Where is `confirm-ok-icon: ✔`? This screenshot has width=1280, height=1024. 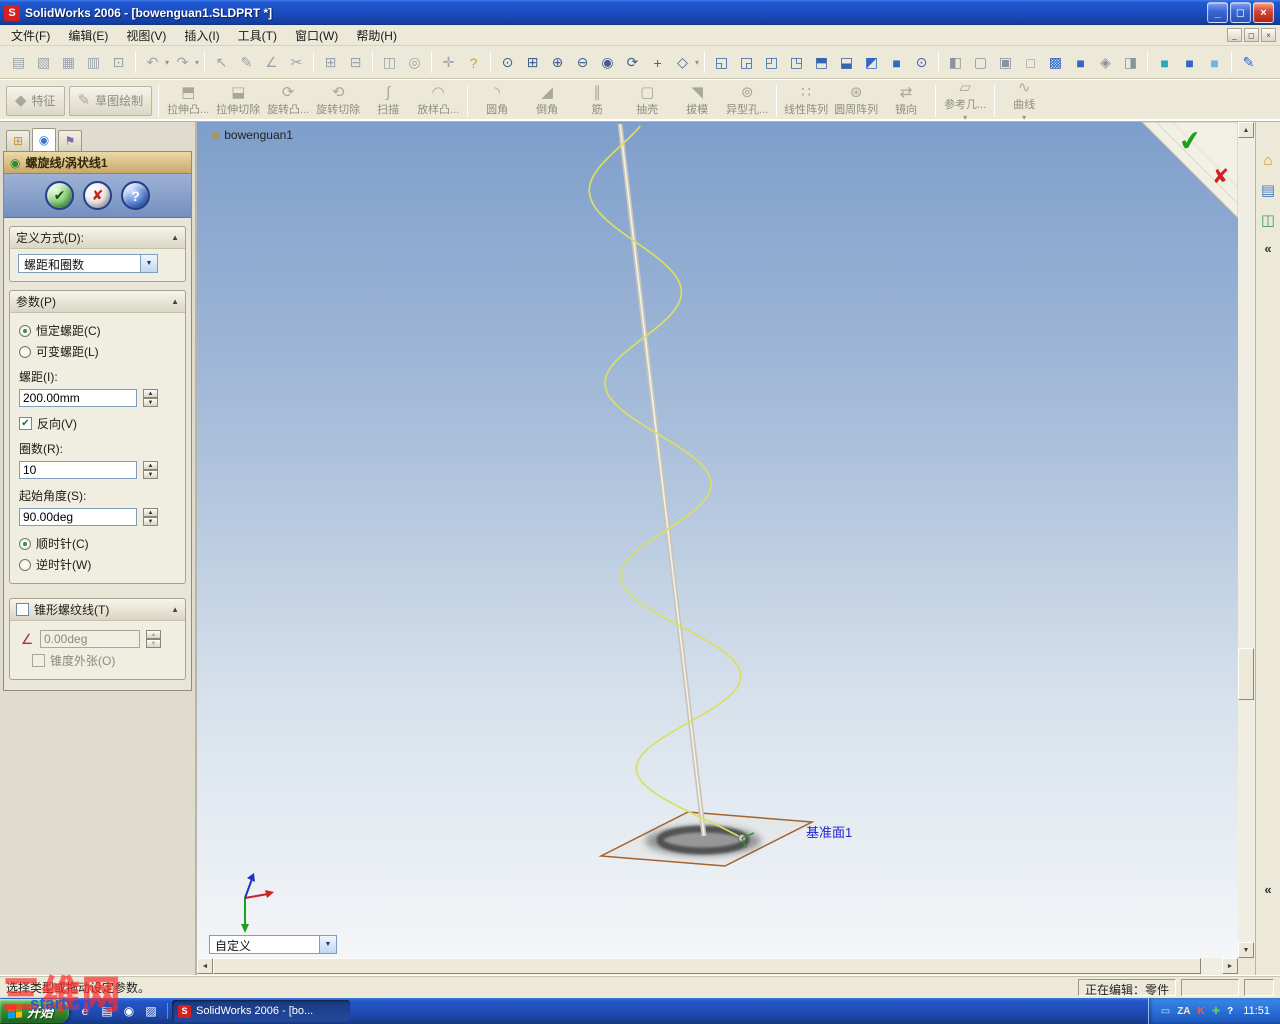 confirm-ok-icon: ✔ is located at coordinates (1190, 142).